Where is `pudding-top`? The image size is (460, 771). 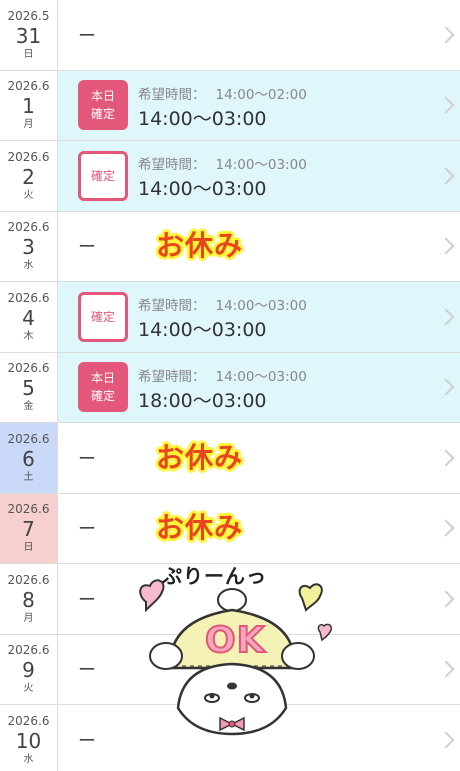
pudding-top is located at coordinates (232, 600).